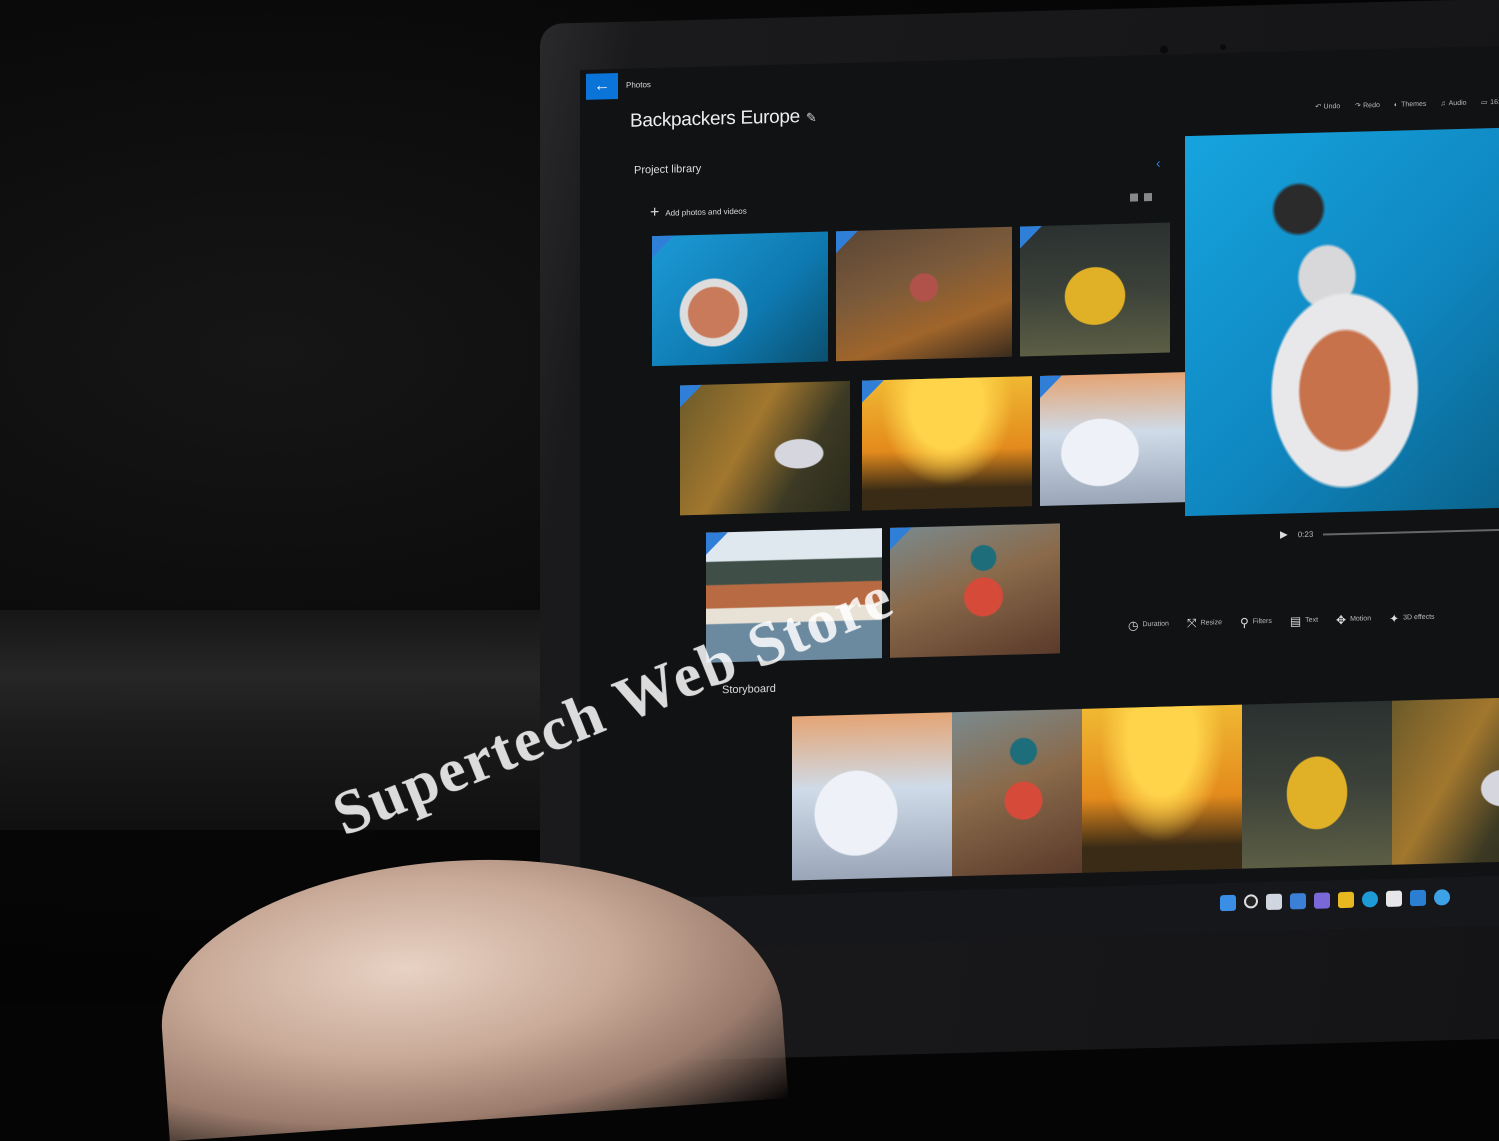 This screenshot has height=1141, width=1499. What do you see at coordinates (1342, 321) in the screenshot?
I see `video-preview` at bounding box center [1342, 321].